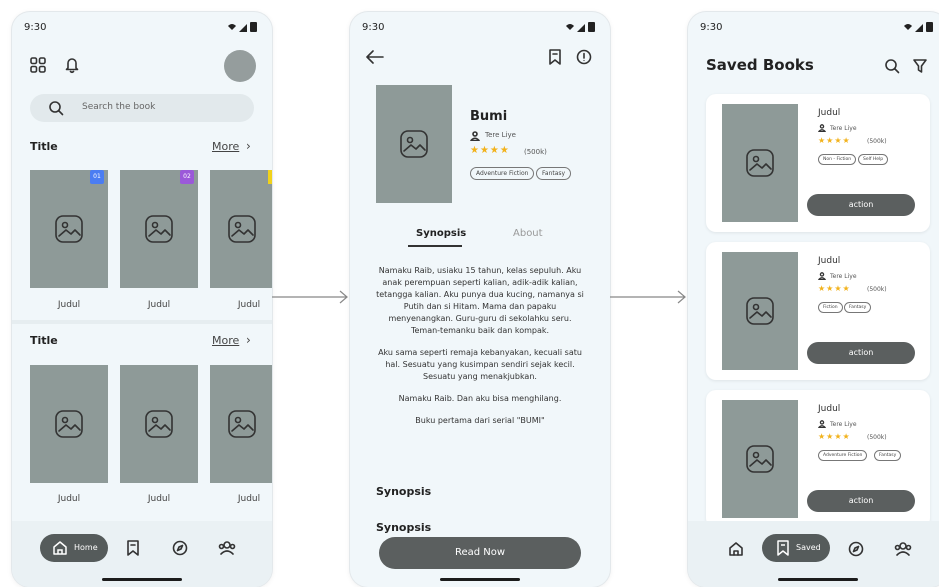 The height and width of the screenshot is (587, 939). Describe the element at coordinates (528, 233) in the screenshot. I see `tab-about: About` at that location.